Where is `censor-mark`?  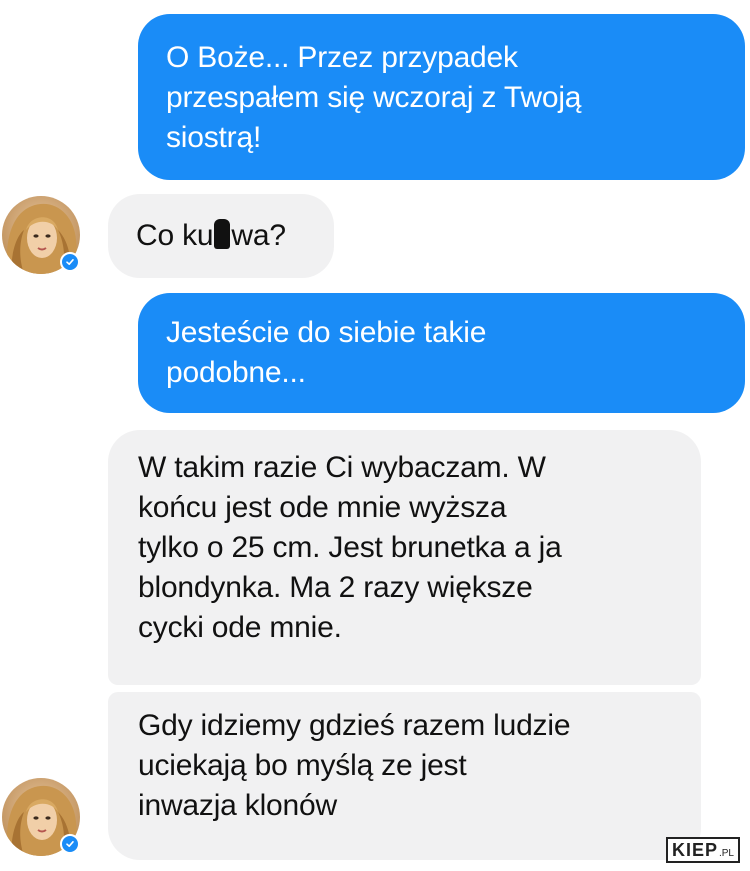
censor-mark is located at coordinates (222, 234).